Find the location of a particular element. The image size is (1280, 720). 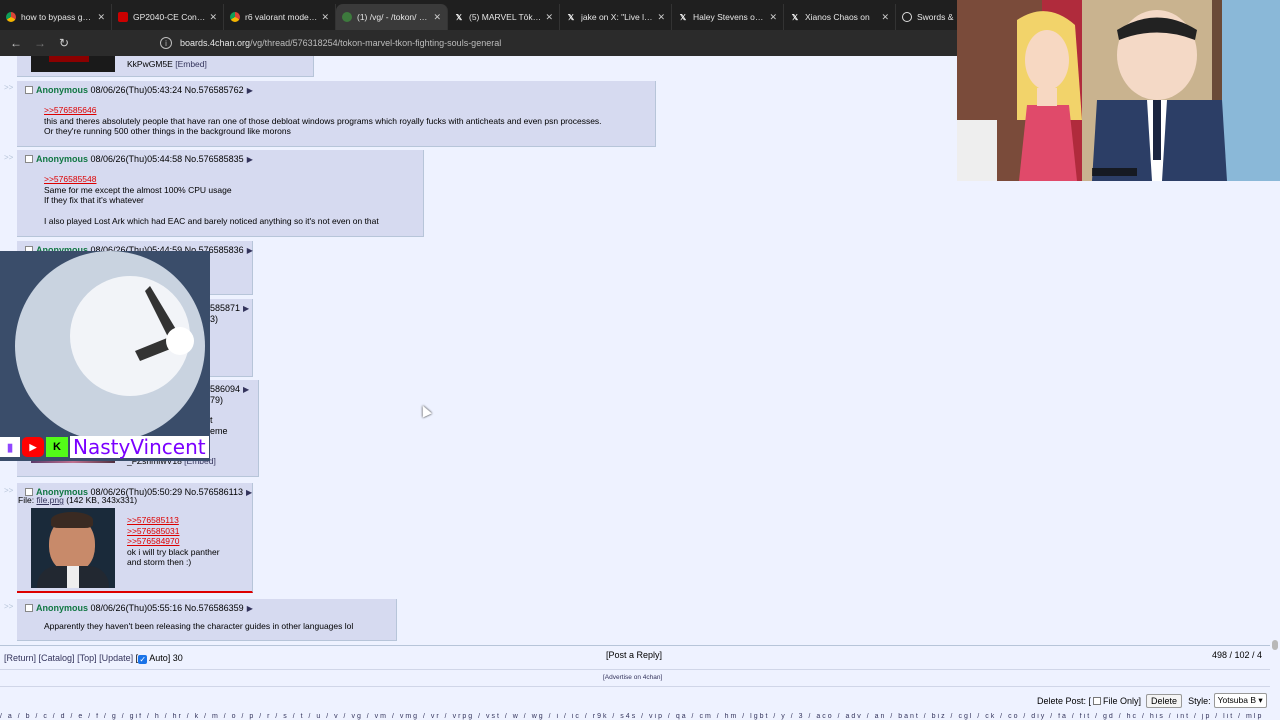

post-datetime: 08/06/26(Thu)05:44:58 is located at coordinates (136, 159).